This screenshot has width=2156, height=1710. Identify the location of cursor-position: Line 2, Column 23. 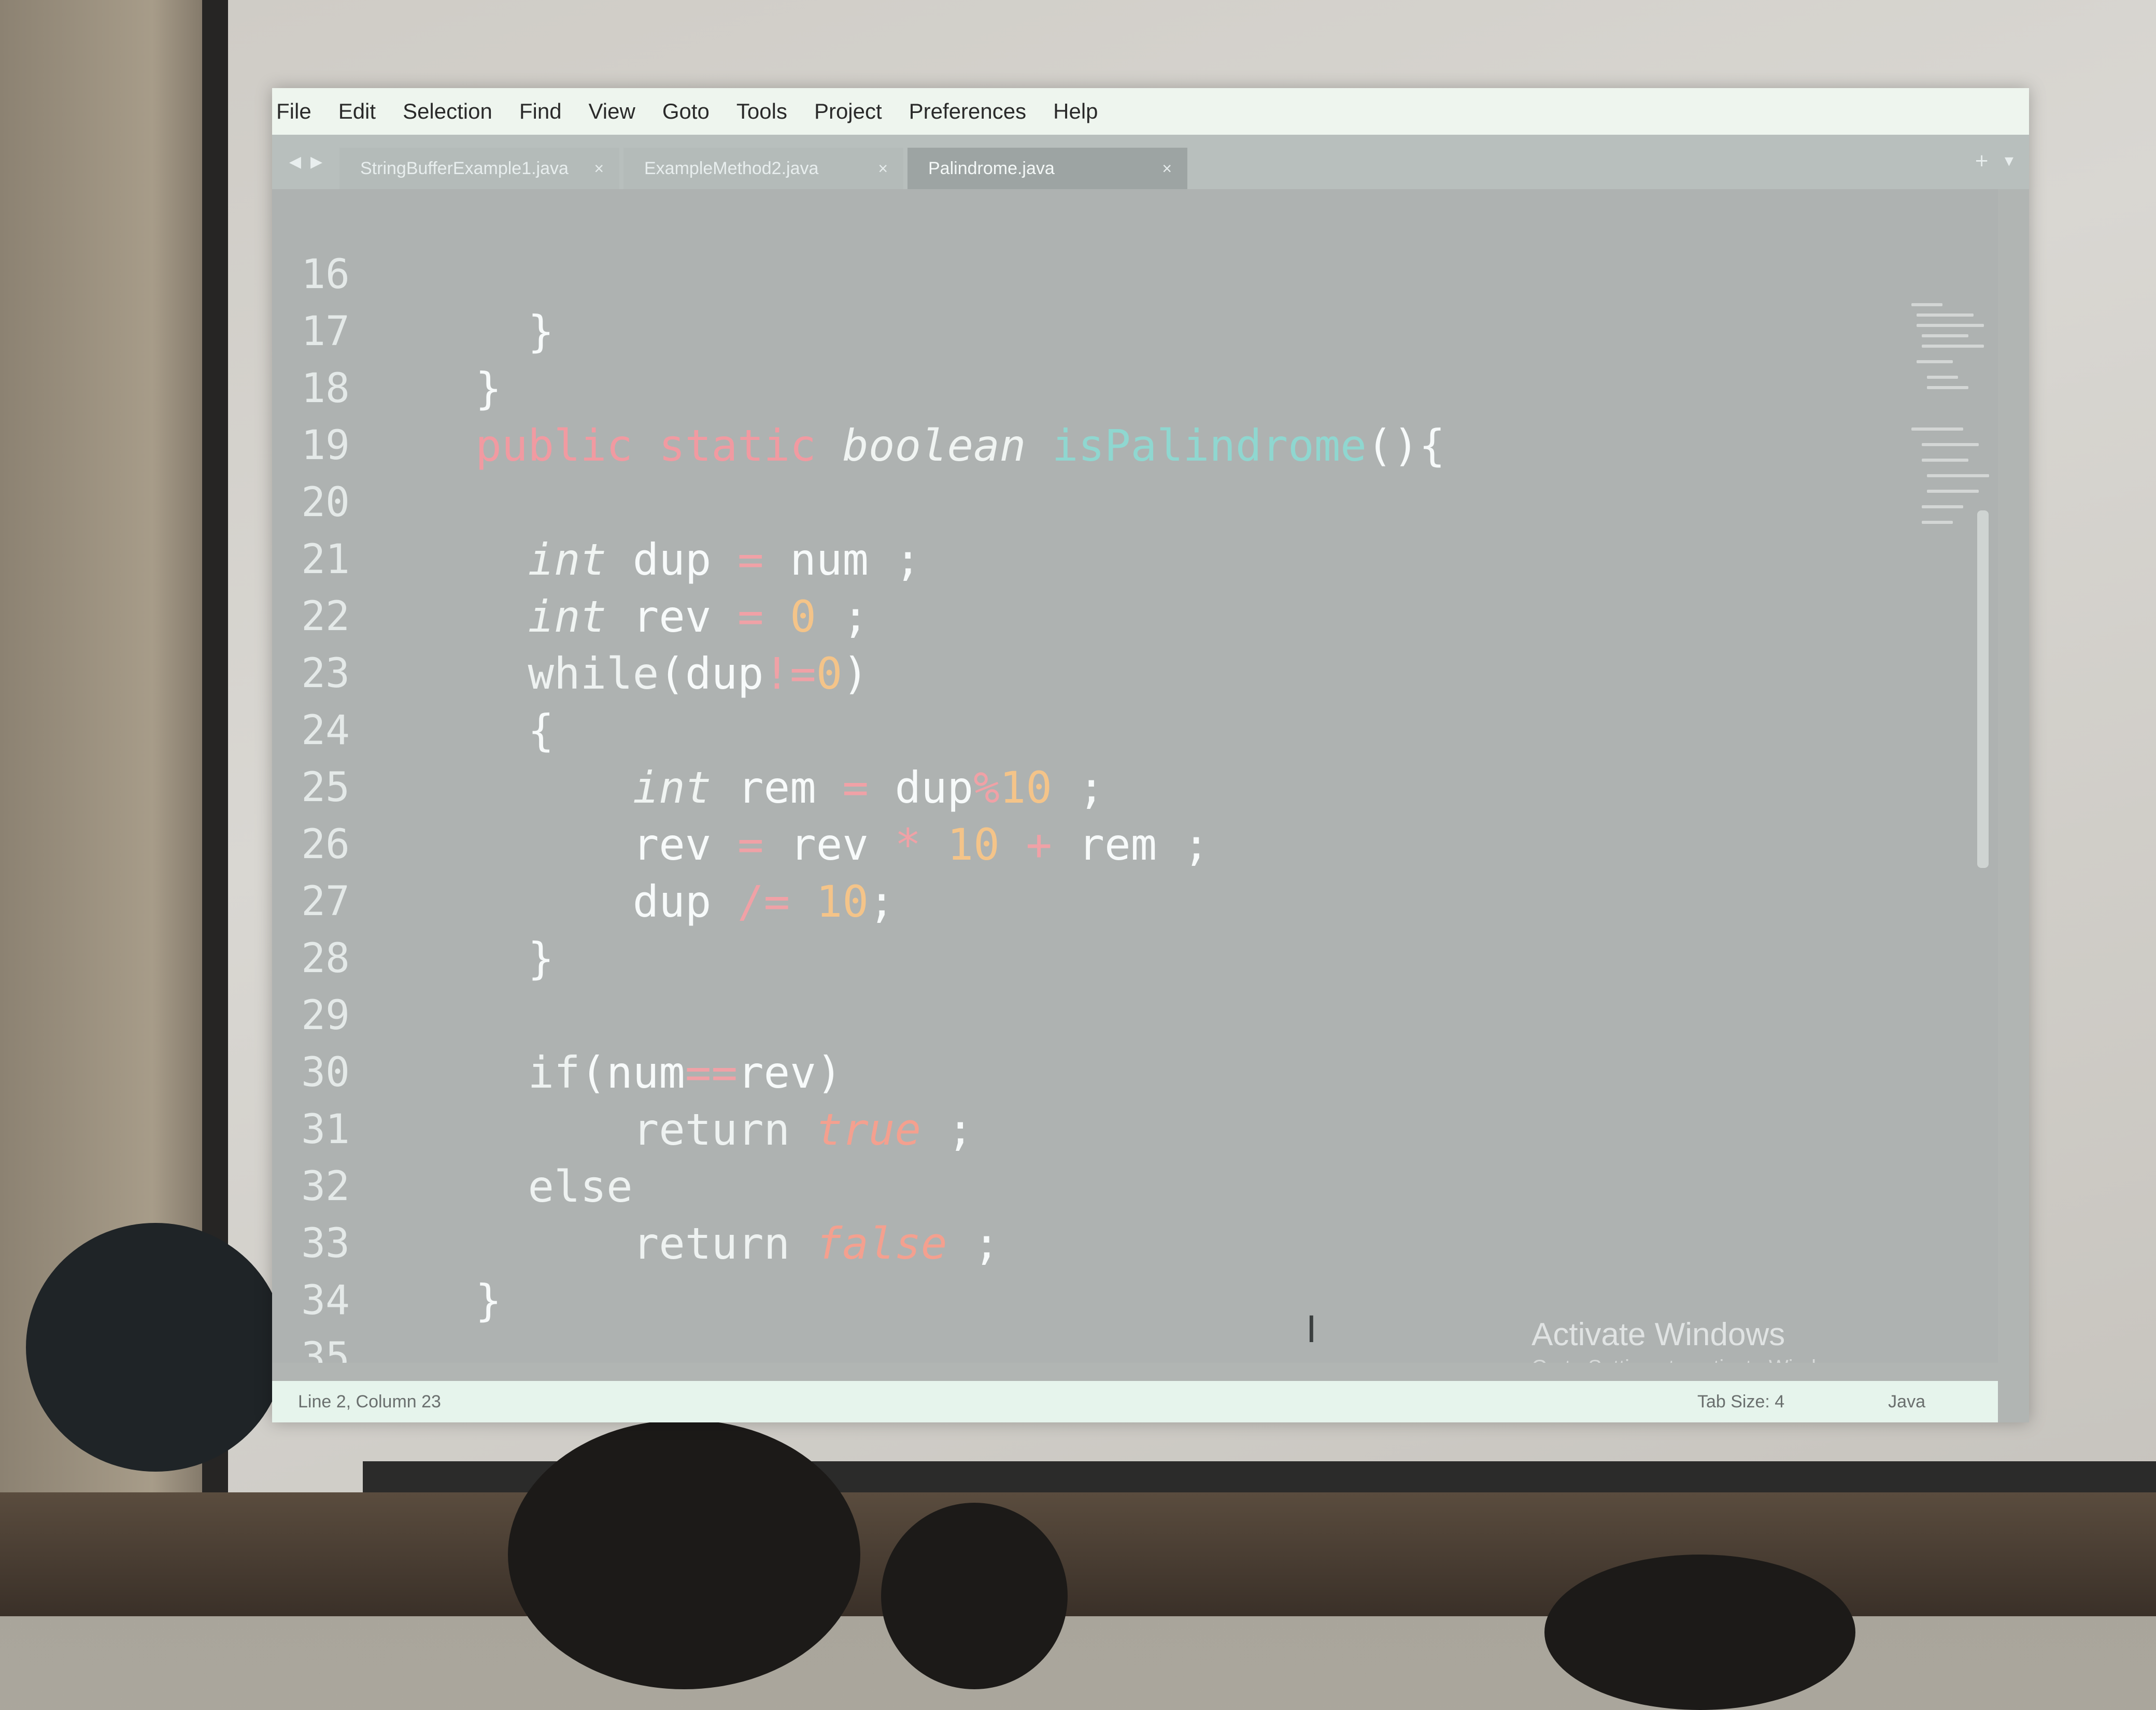
(370, 1401).